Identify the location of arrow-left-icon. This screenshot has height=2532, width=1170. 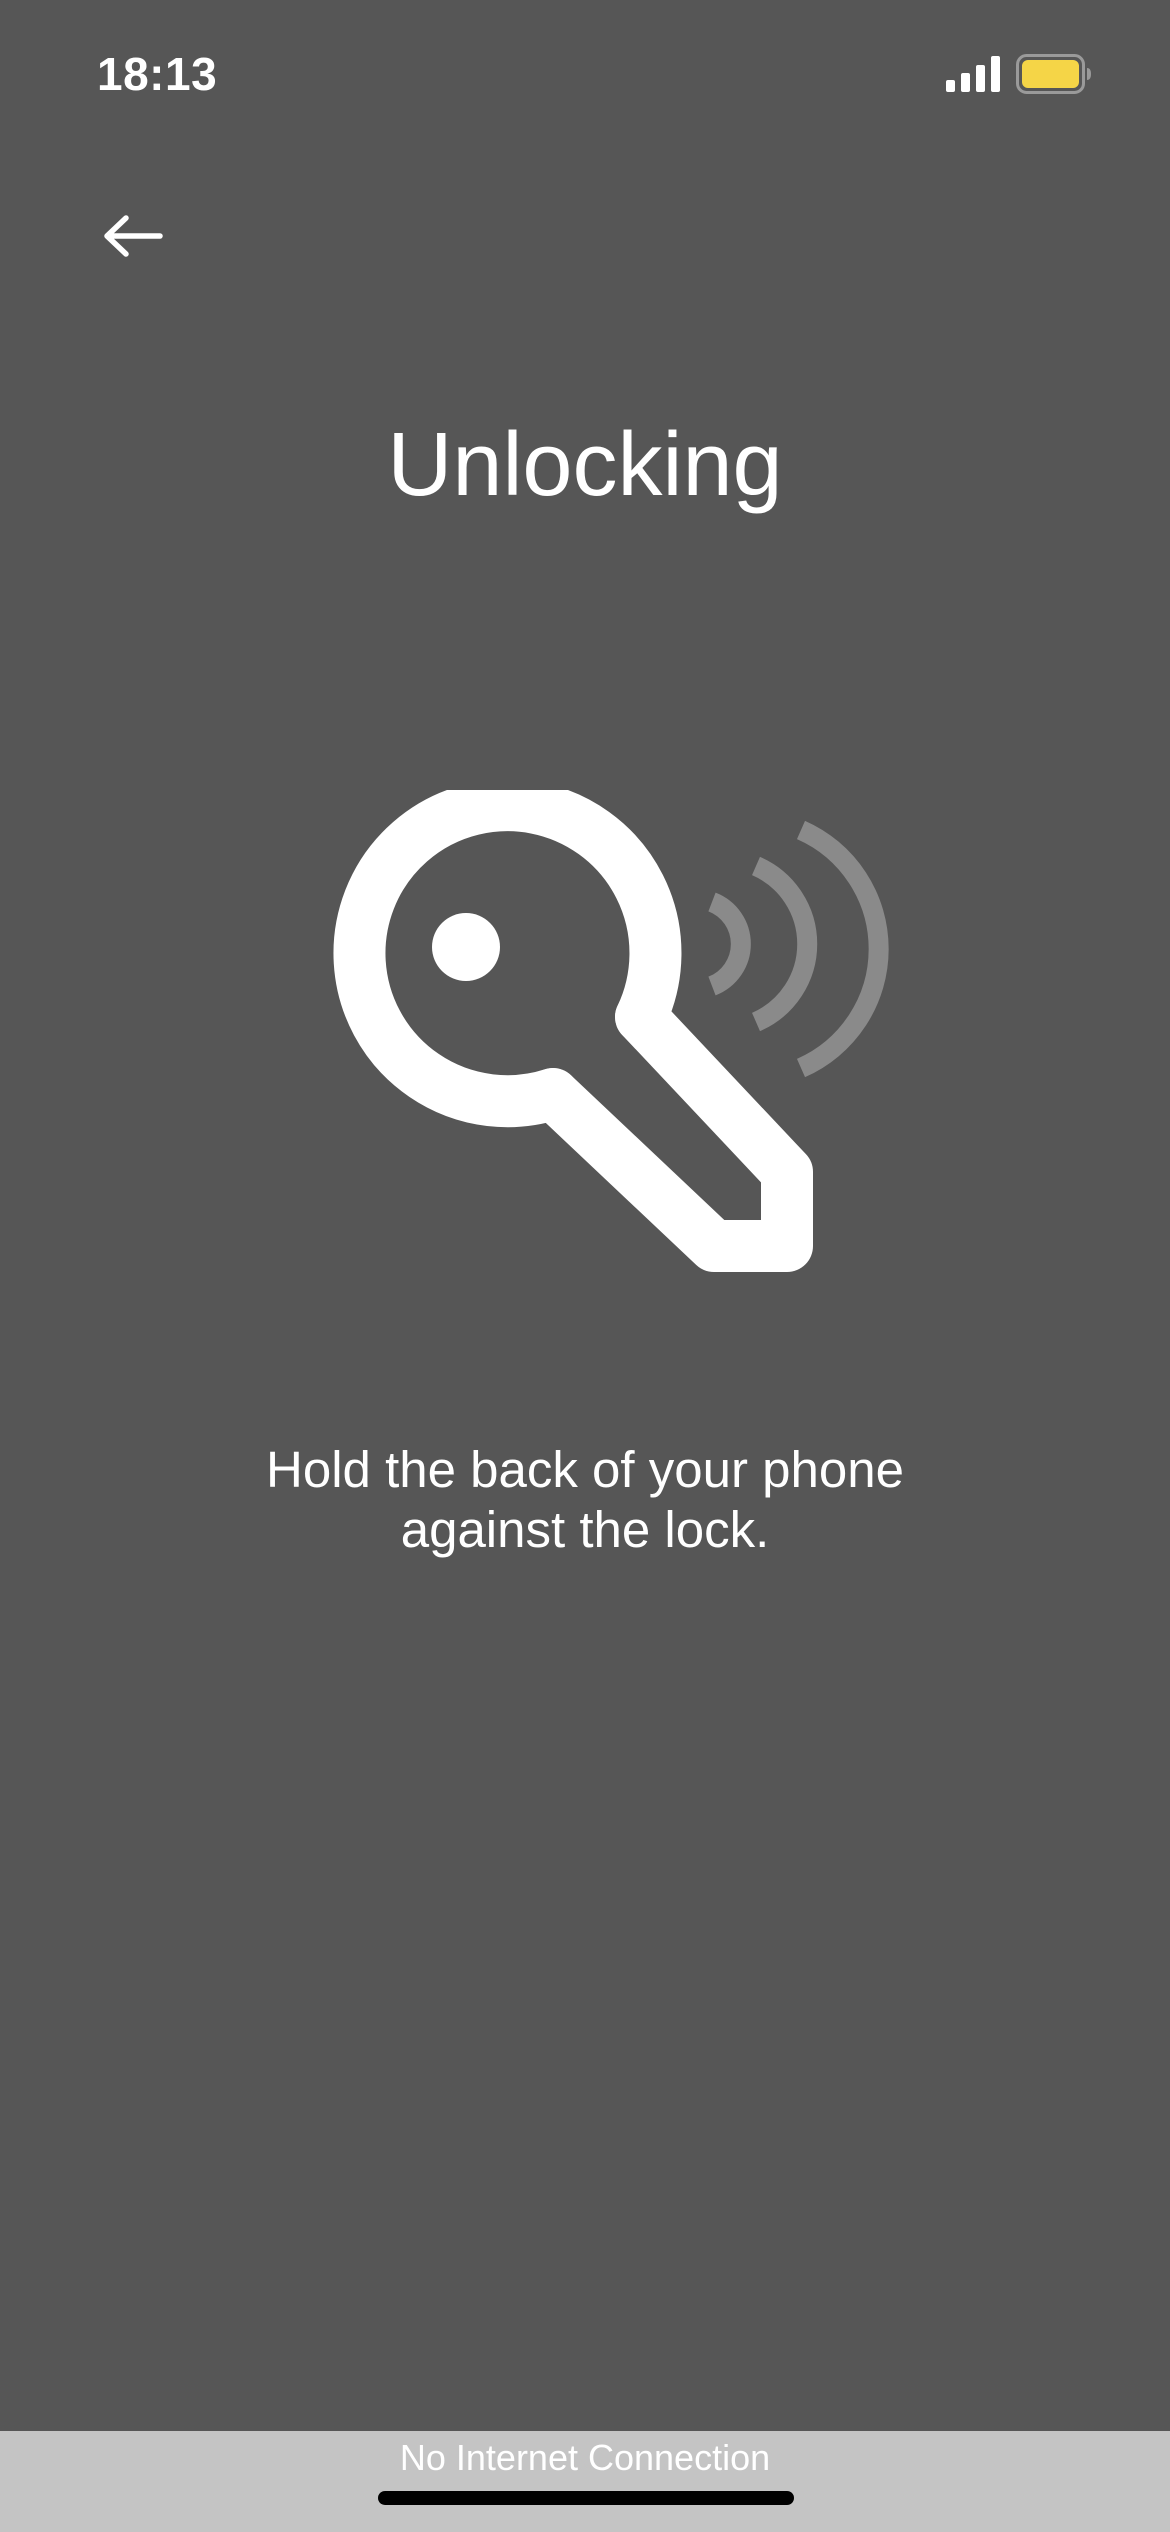
(133, 236).